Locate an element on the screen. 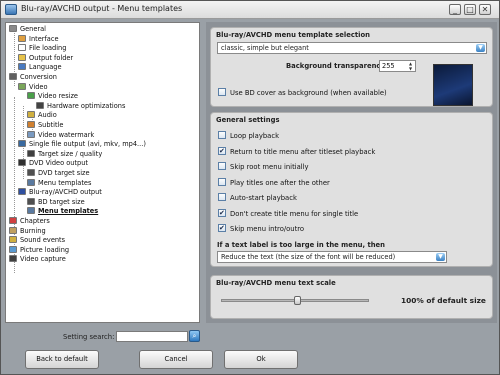  transparency-value: 255 is located at coordinates (388, 66).